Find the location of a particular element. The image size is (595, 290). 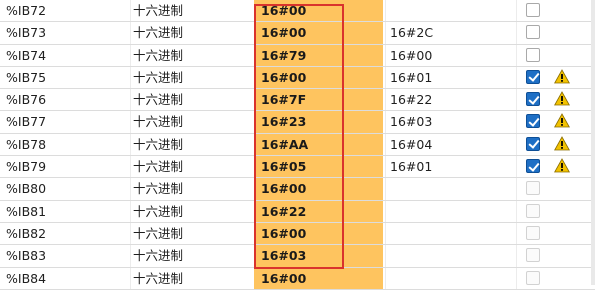

modify-value-cell: 16#00 is located at coordinates (446, 55).